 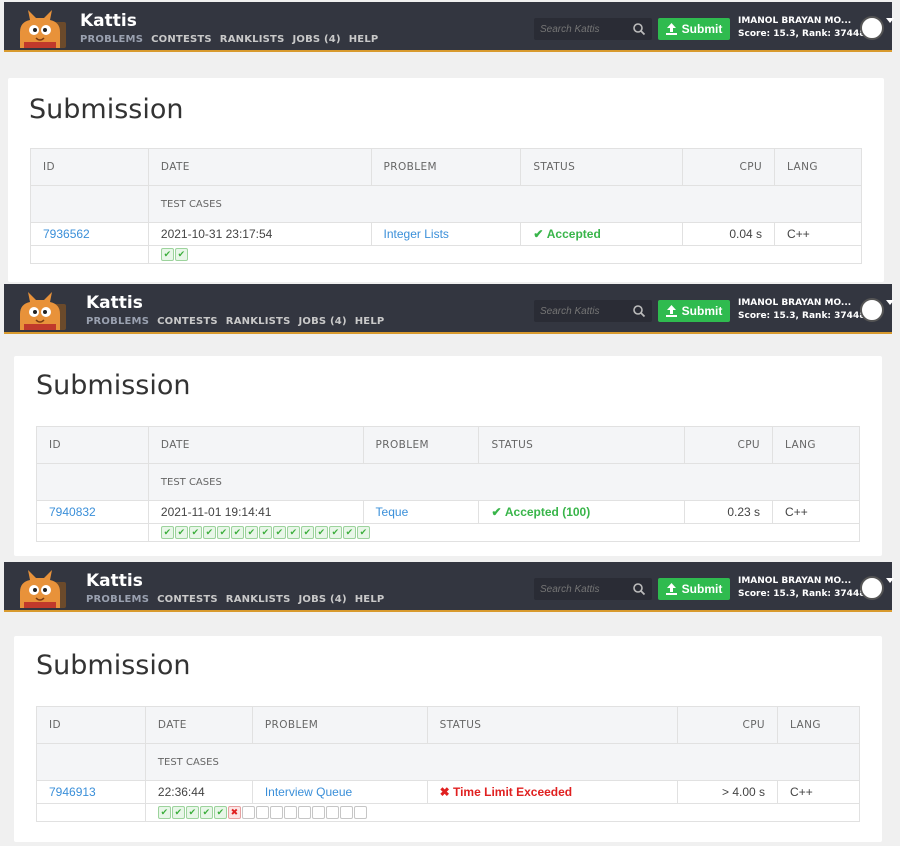 What do you see at coordinates (416, 234) in the screenshot?
I see `problem-link: Integer Lists` at bounding box center [416, 234].